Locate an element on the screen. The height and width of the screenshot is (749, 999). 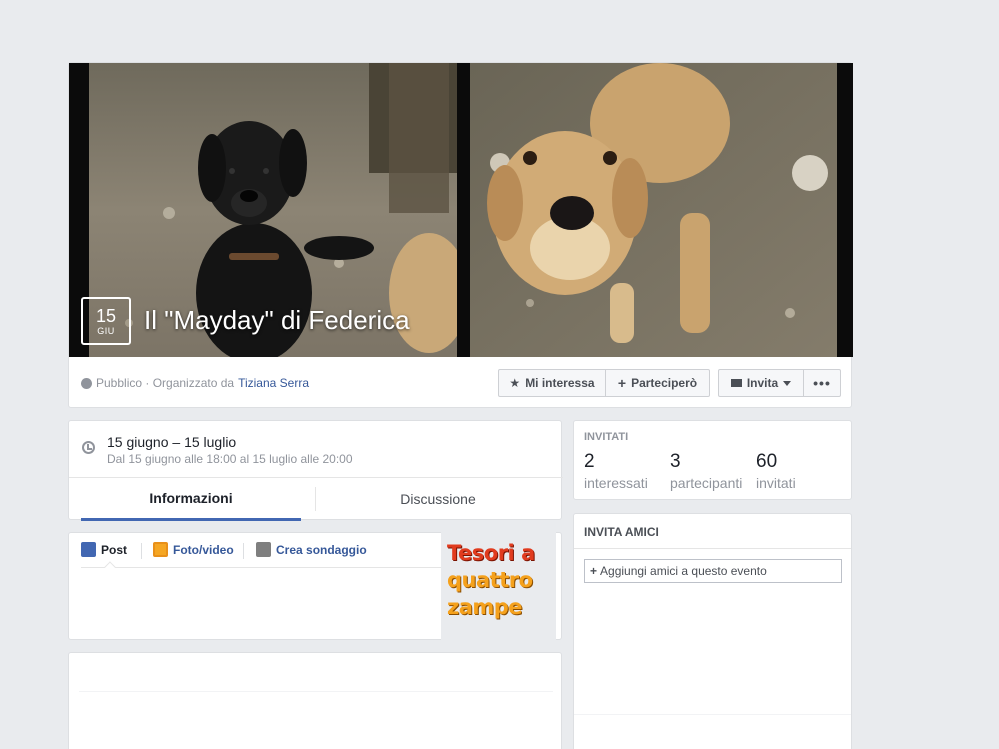
interested-label: Mi interessa is located at coordinates (560, 383).